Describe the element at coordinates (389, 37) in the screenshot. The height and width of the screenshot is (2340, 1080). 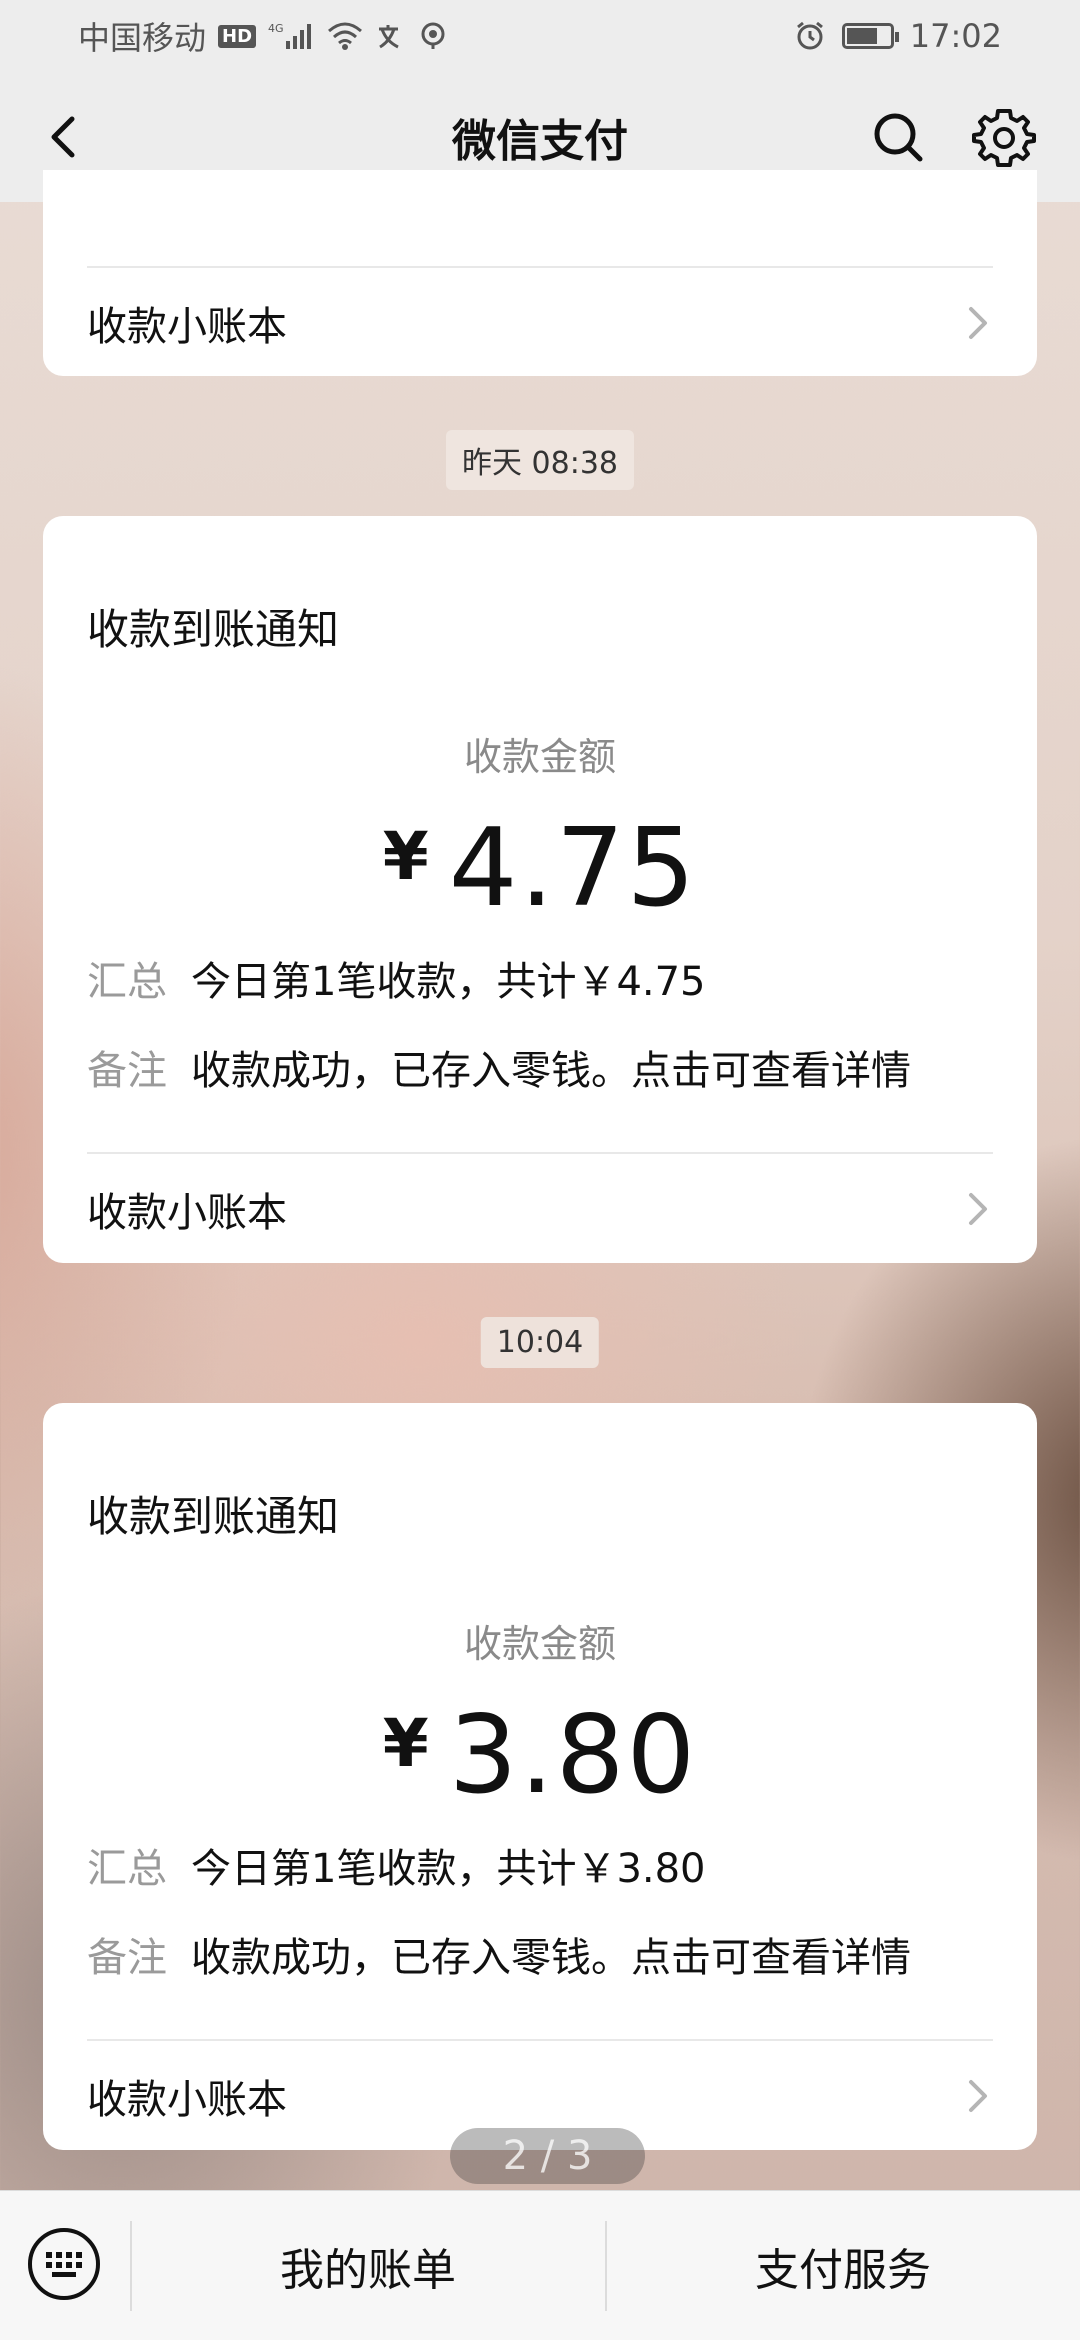
I see `translate-icon` at that location.